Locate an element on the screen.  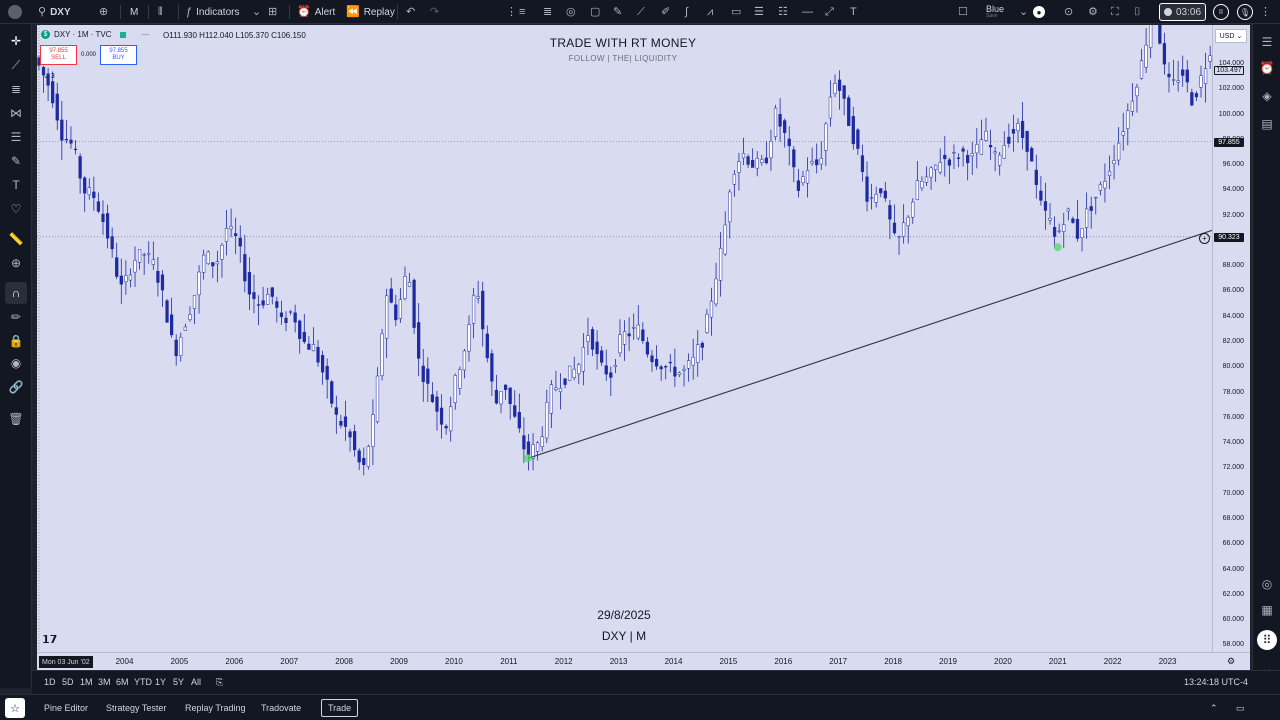
currency-selector: USD ⌄ is located at coordinates (1231, 36).